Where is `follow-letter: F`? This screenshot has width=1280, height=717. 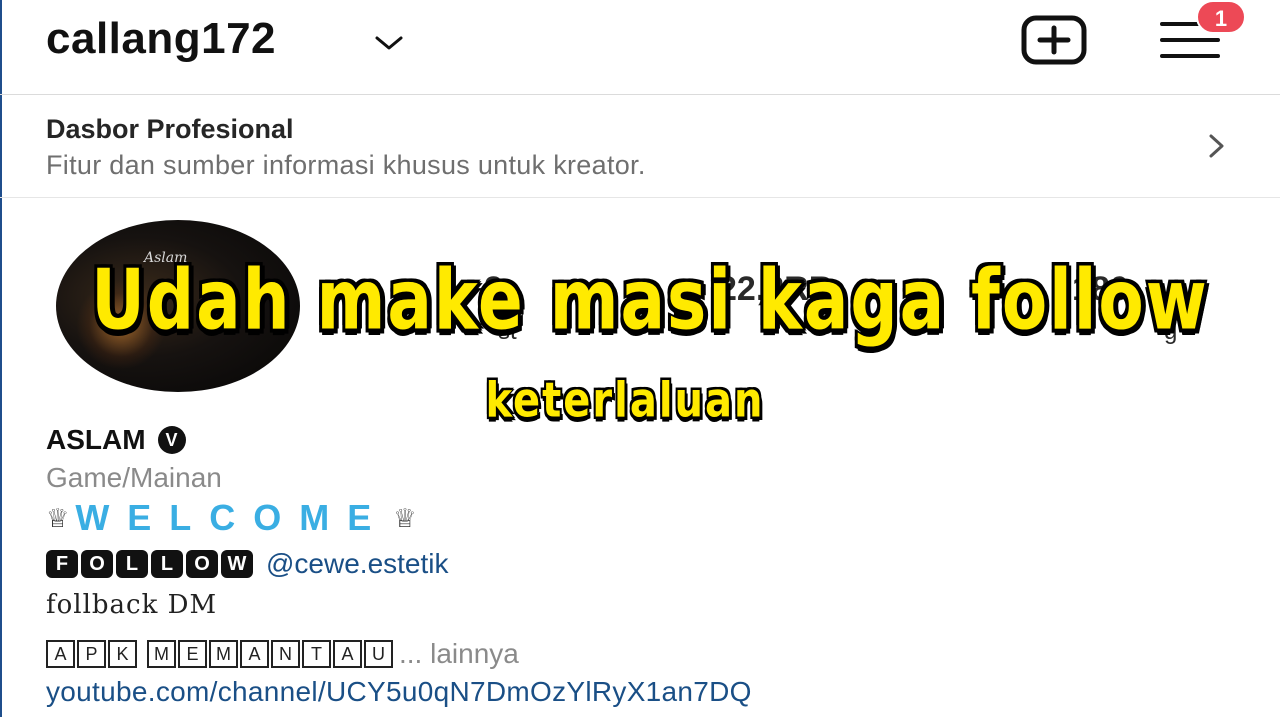
follow-letter: F is located at coordinates (62, 564).